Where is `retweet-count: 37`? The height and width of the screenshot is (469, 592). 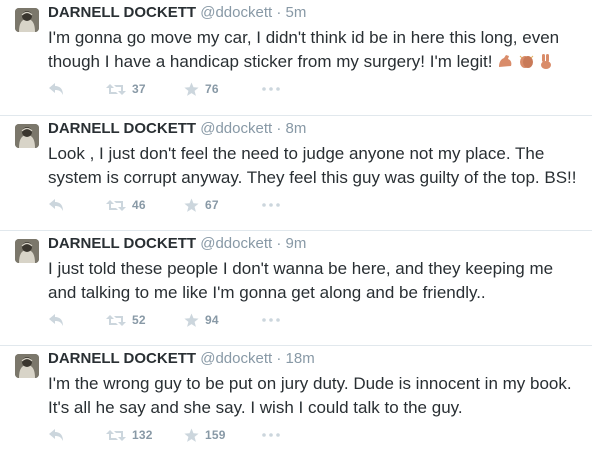 retweet-count: 37 is located at coordinates (139, 89).